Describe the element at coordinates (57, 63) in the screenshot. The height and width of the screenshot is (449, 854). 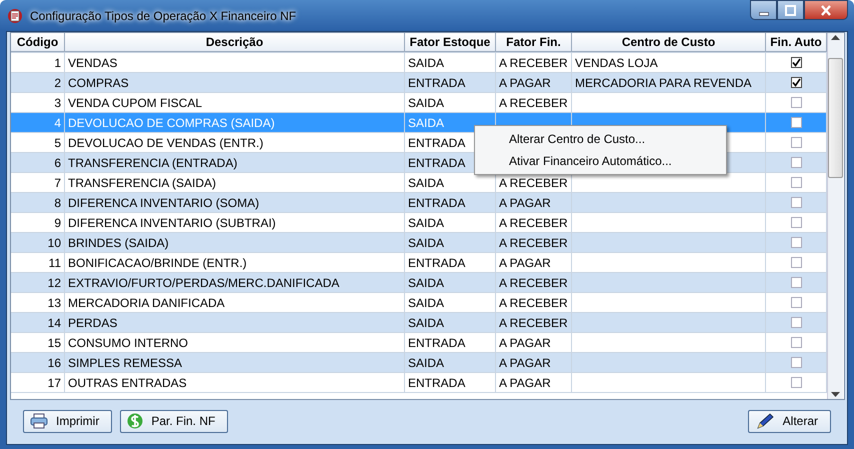
I see `table-cell: 1` at that location.